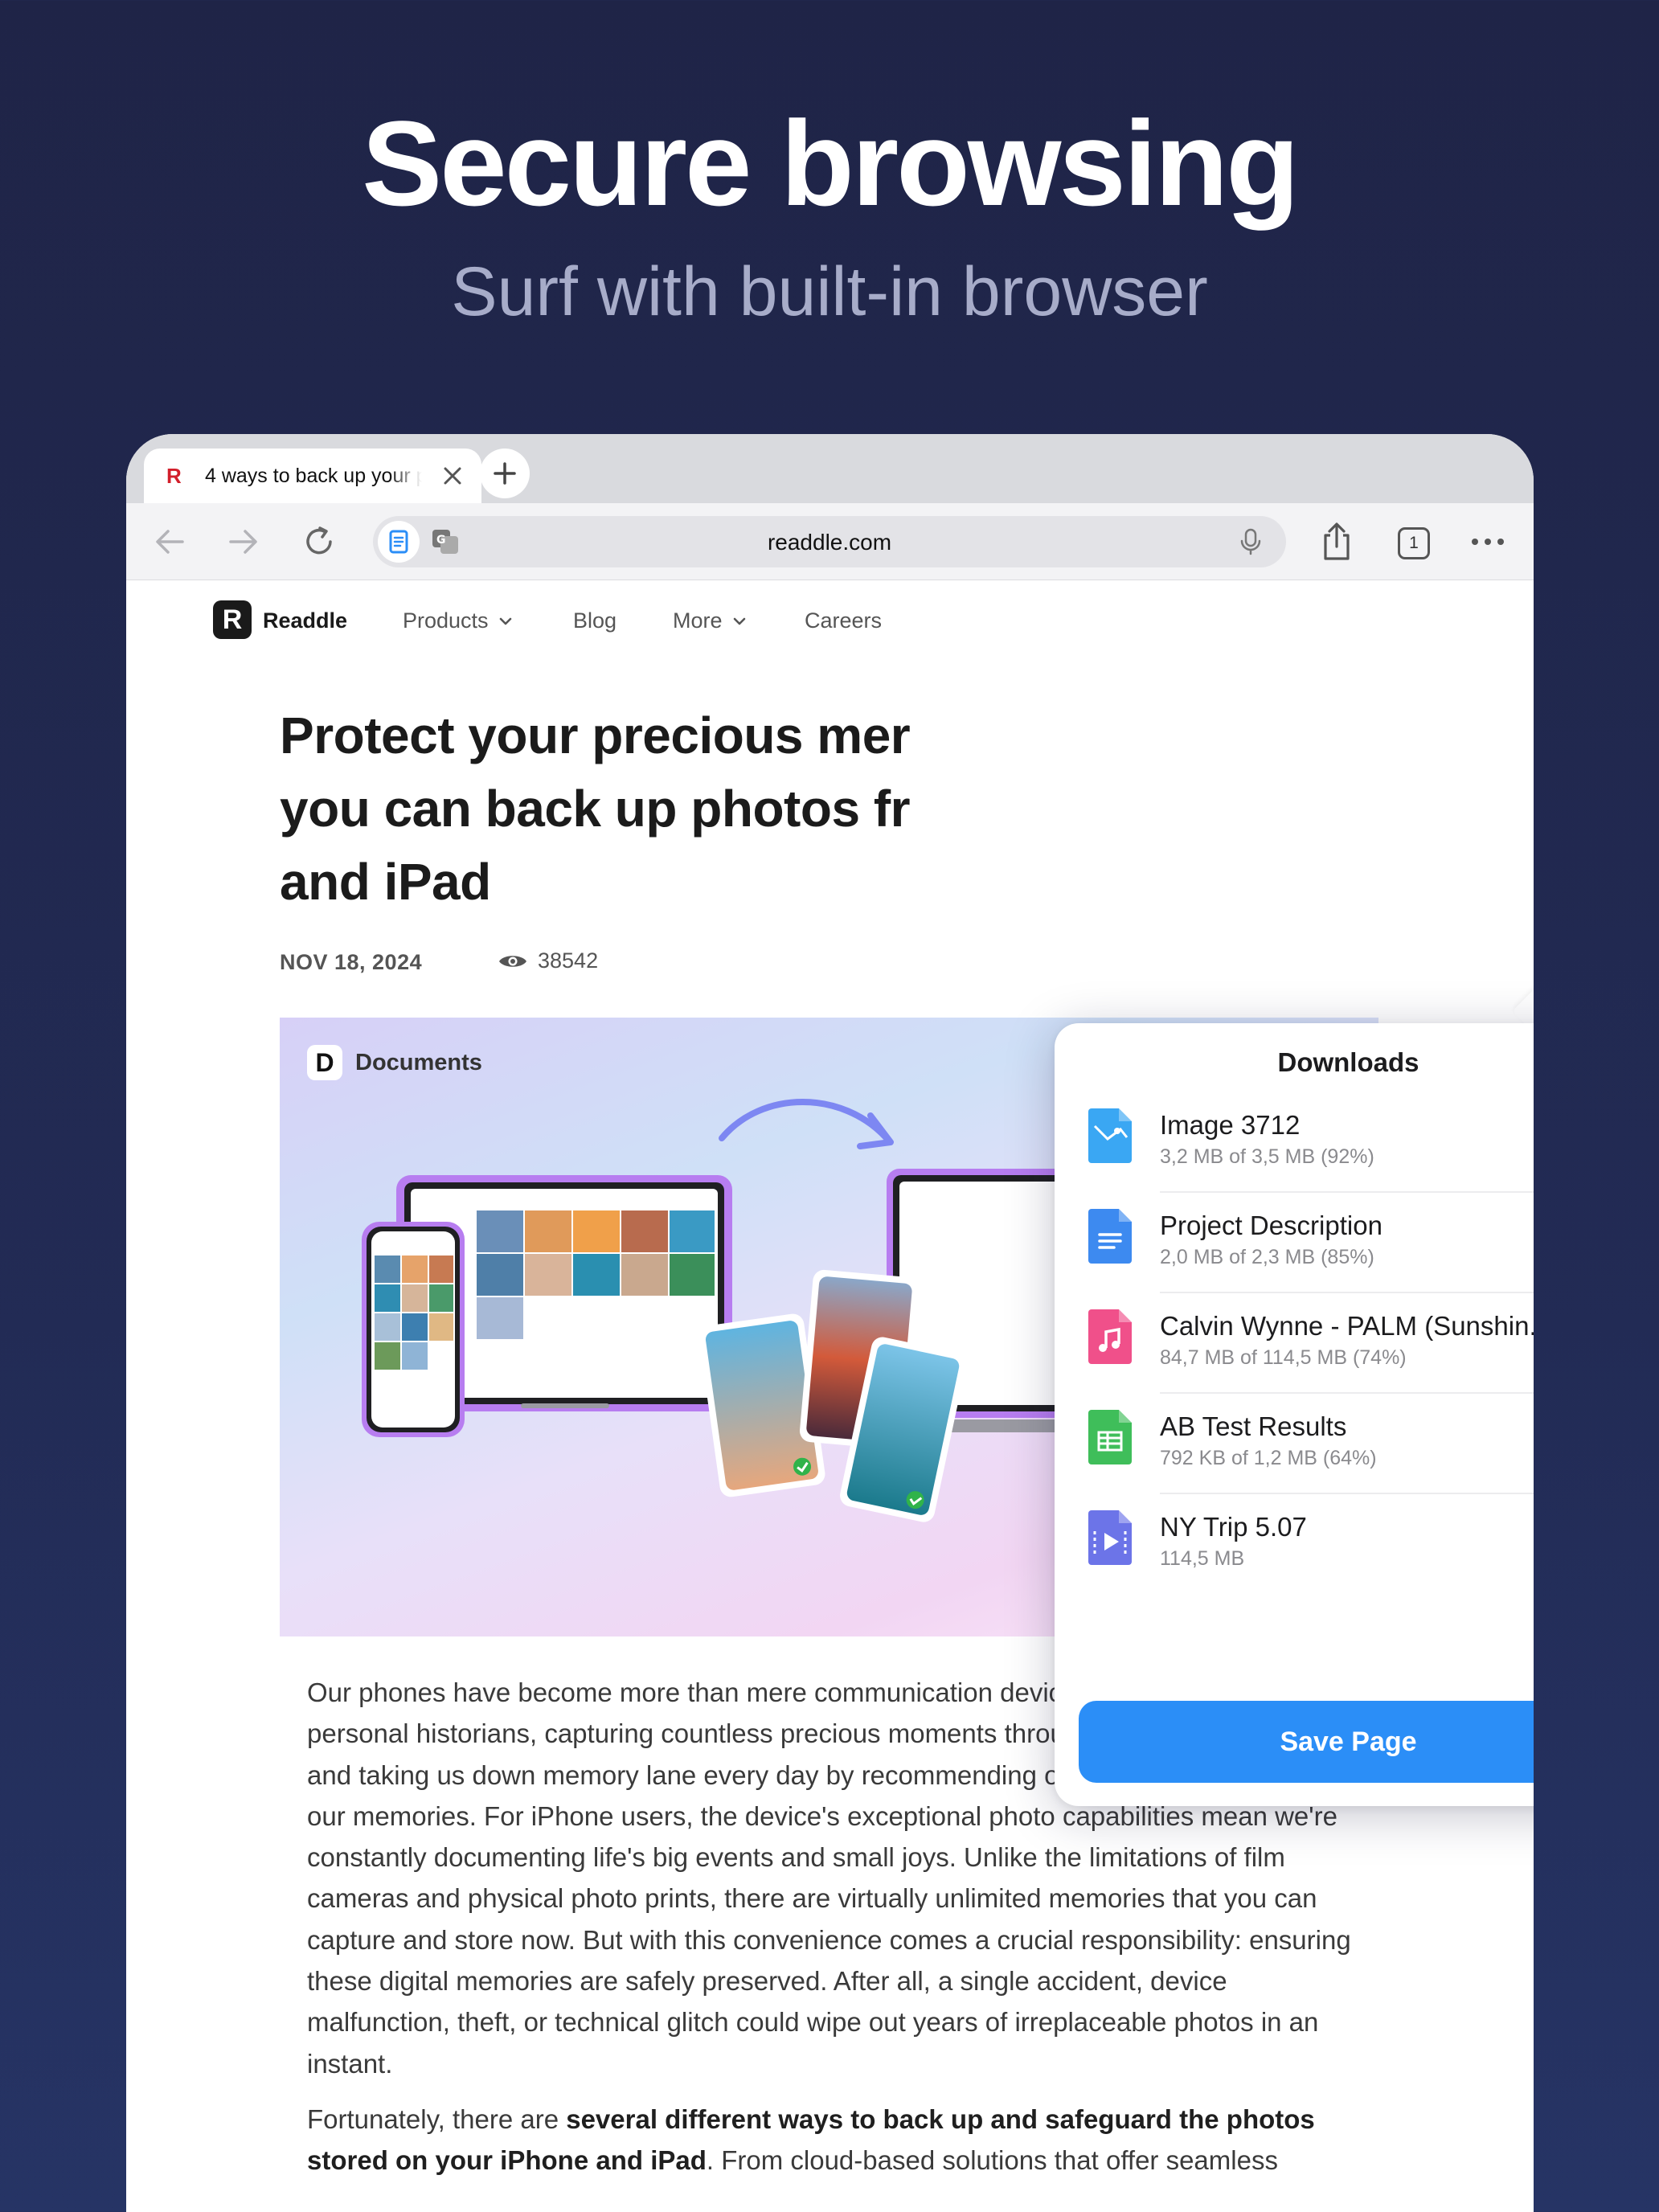  I want to click on download-detail: 114,5 MB, so click(1202, 1558).